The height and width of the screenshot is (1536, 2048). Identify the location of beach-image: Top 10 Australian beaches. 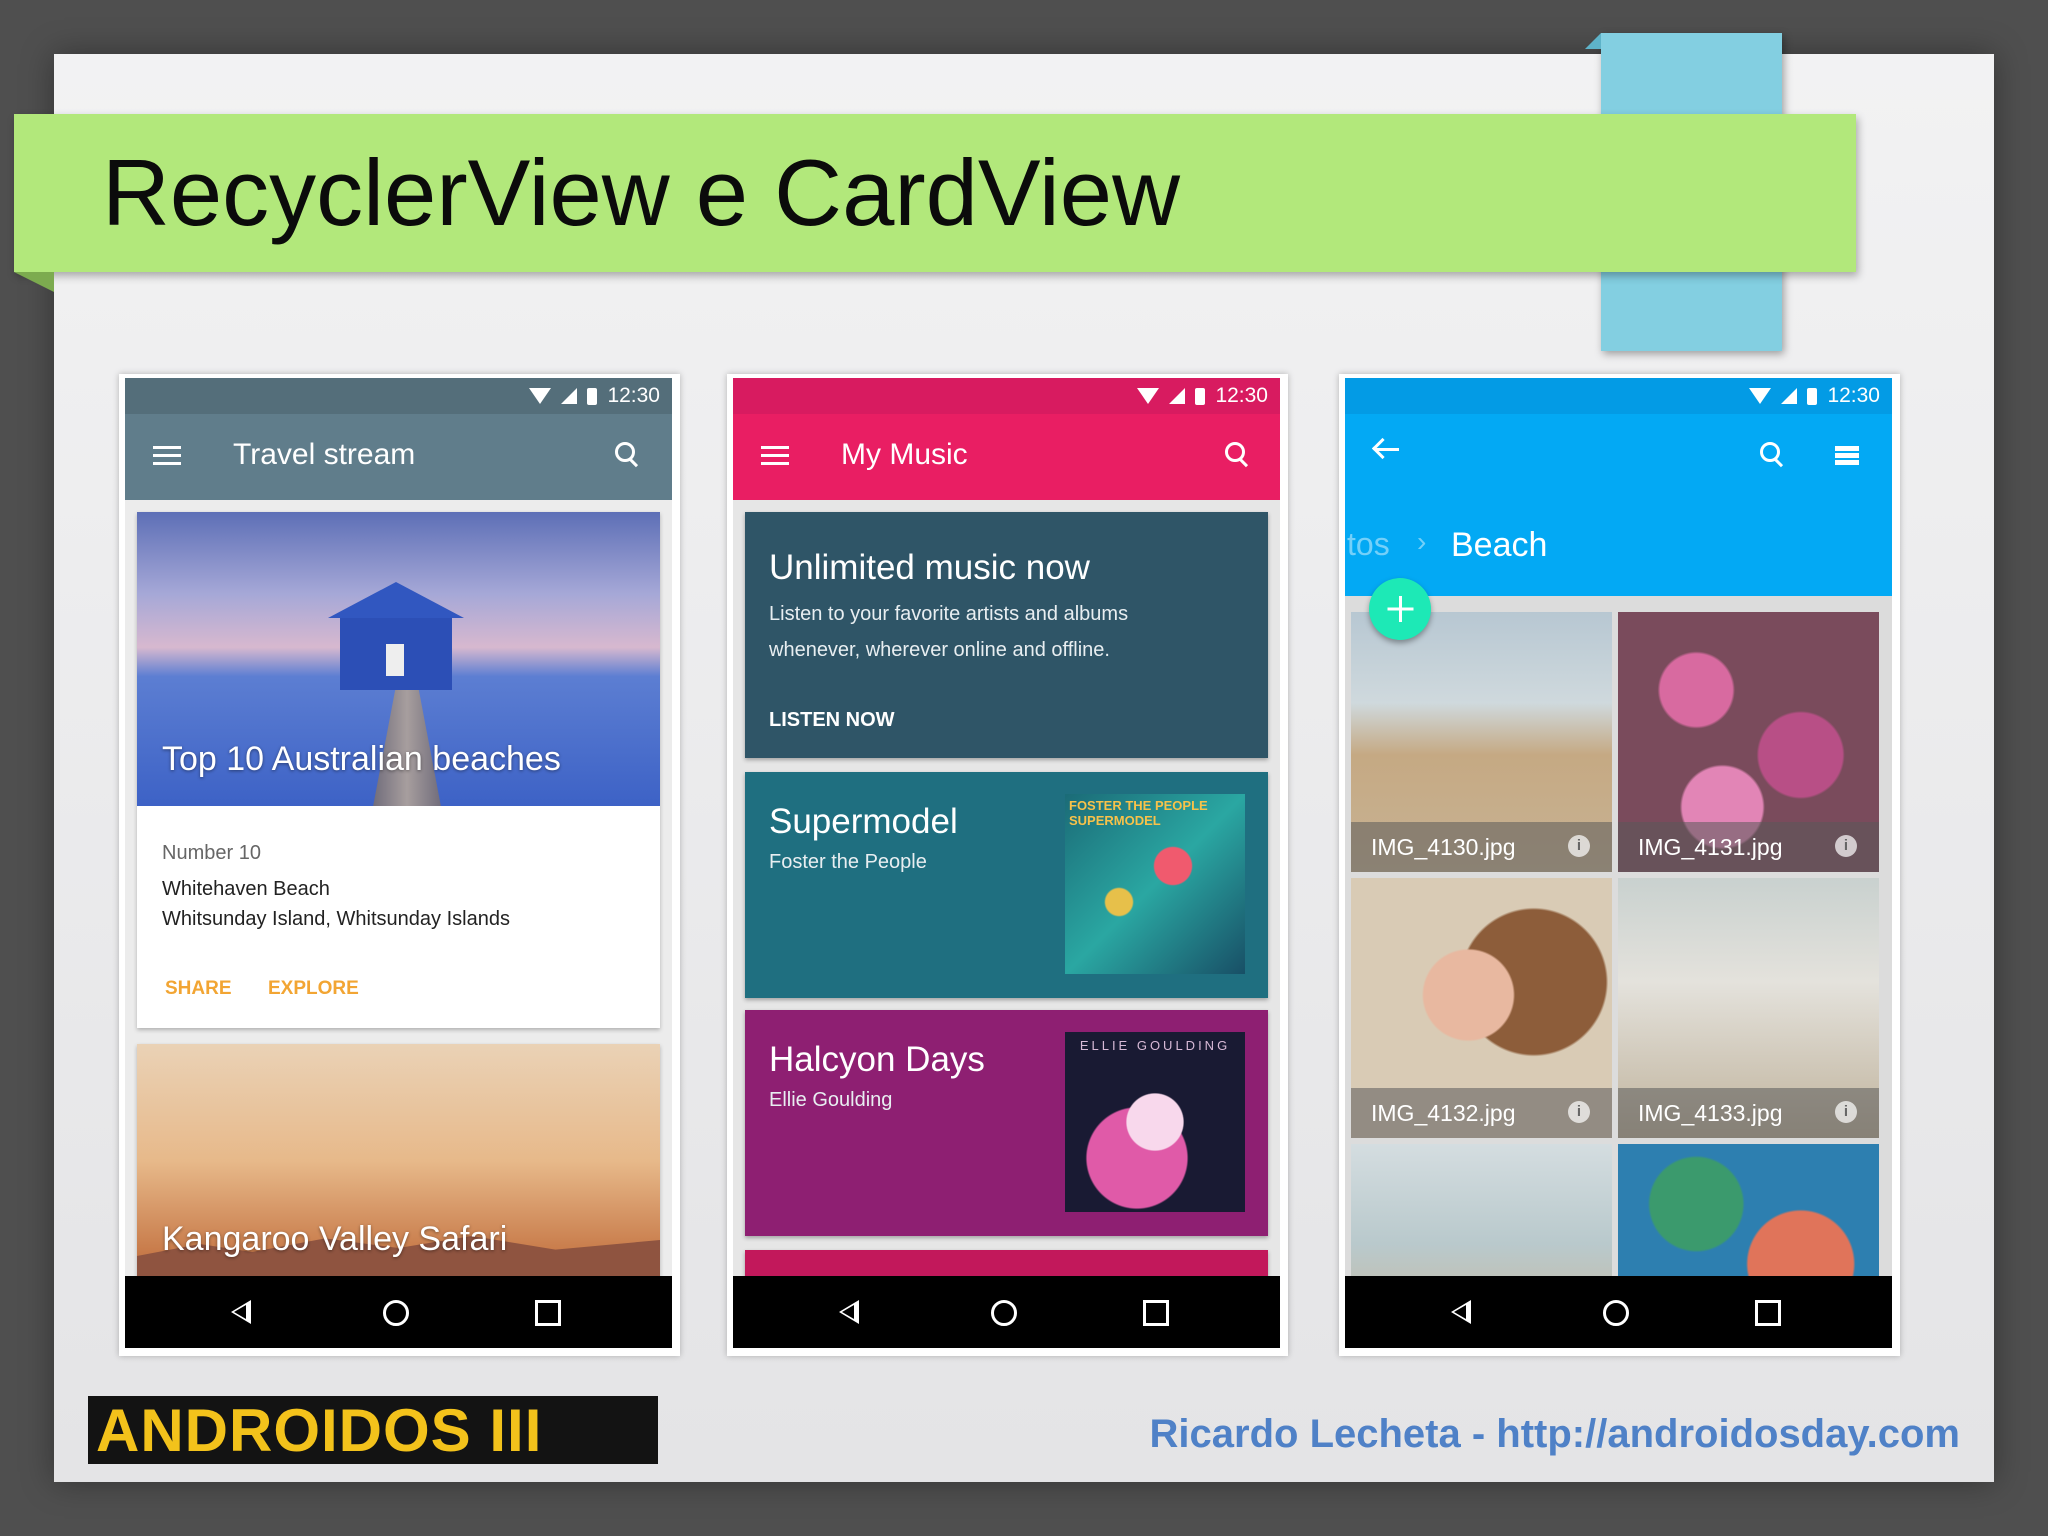
(398, 659).